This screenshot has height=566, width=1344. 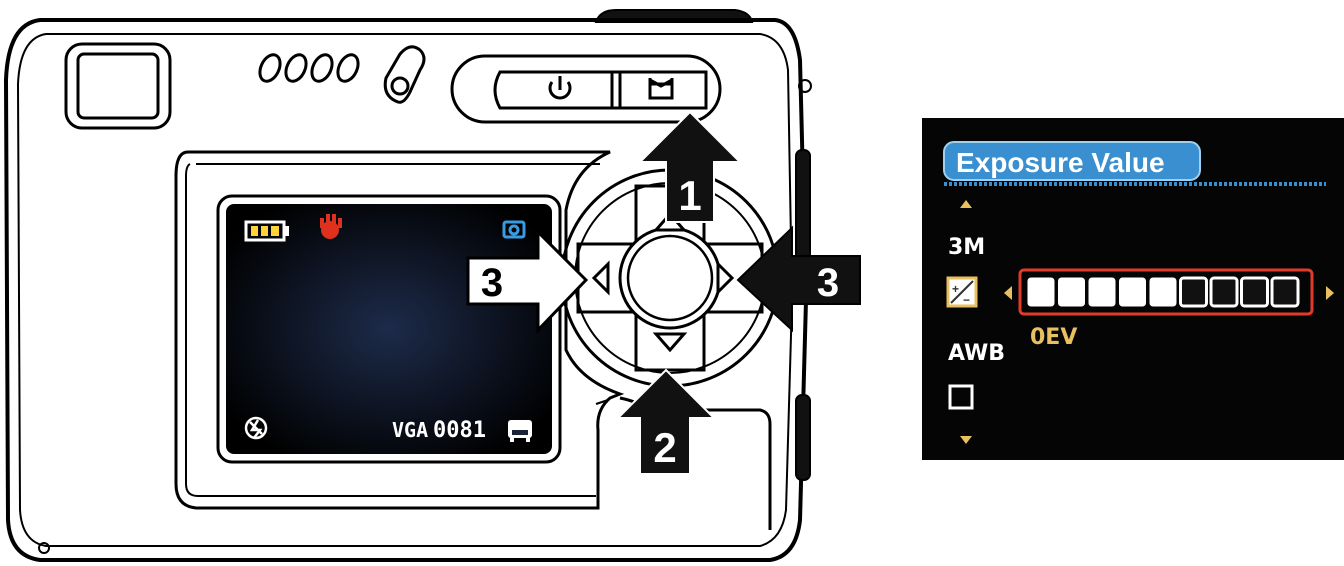 What do you see at coordinates (666, 421) in the screenshot?
I see `callout-2-arrow: 2` at bounding box center [666, 421].